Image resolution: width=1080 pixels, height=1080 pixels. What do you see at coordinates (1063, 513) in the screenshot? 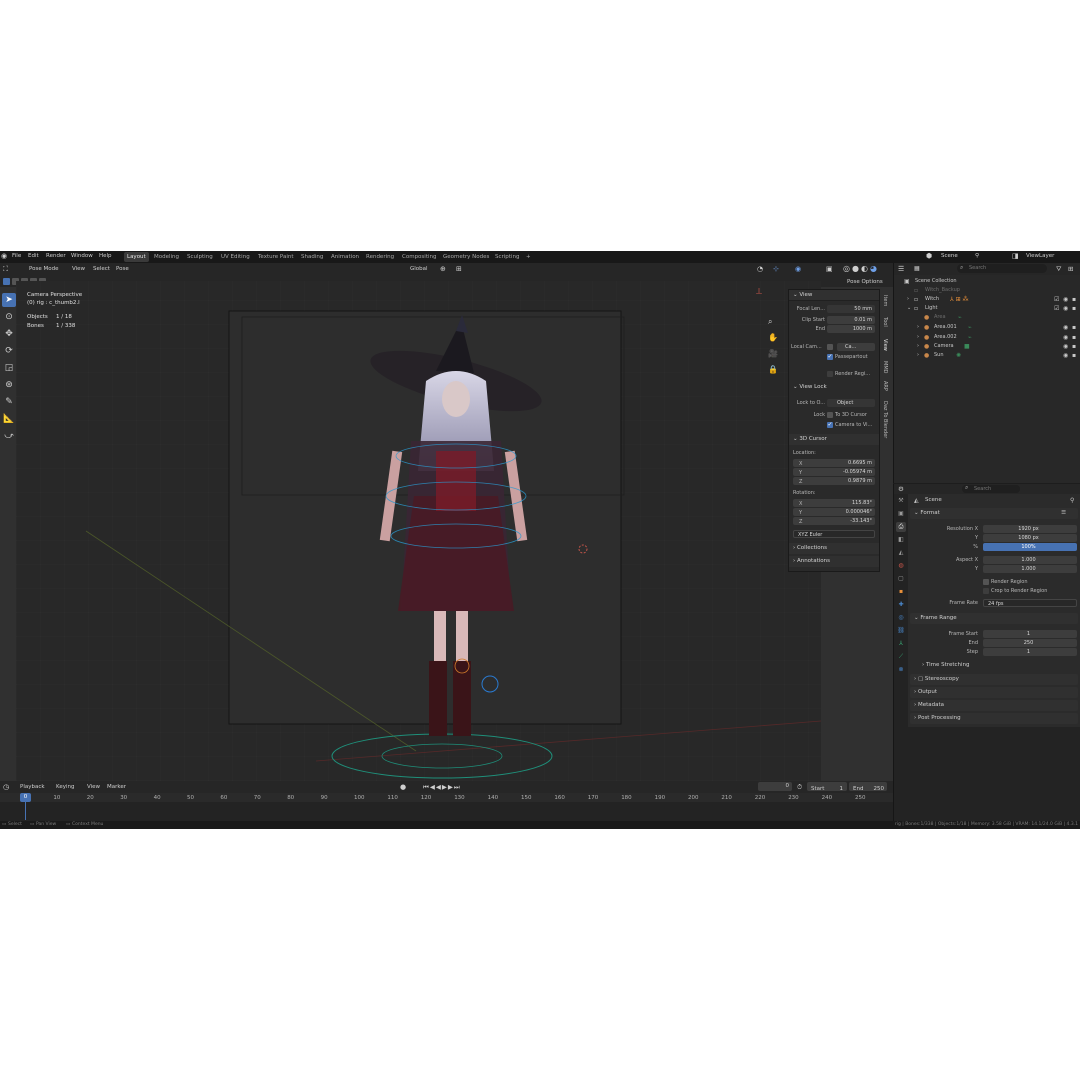
I see `presets-icon: ☰` at bounding box center [1063, 513].